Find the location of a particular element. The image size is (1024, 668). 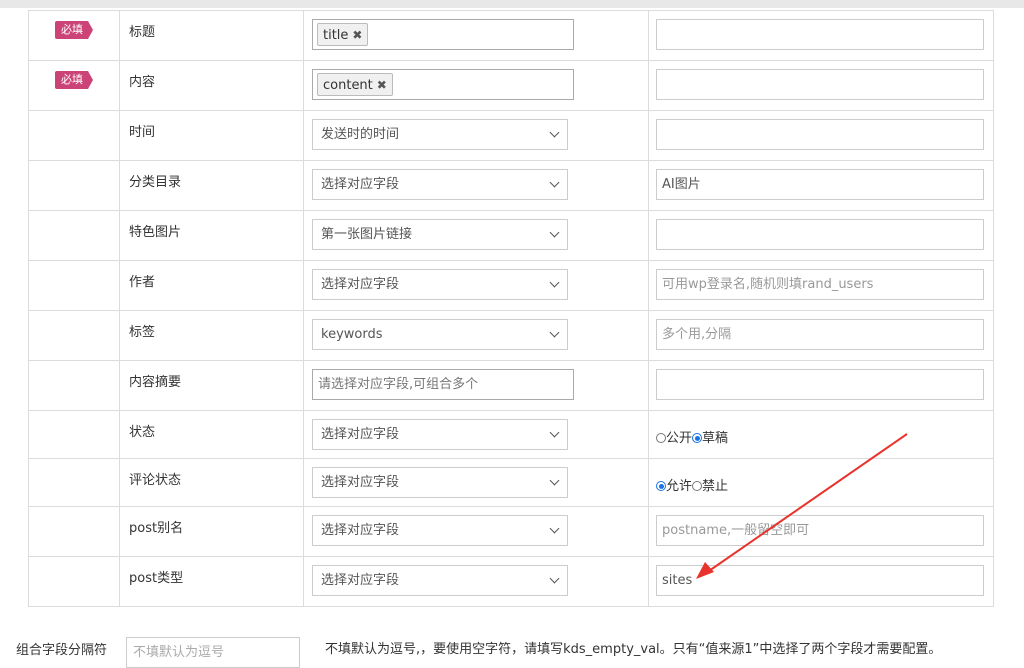

default-value-cell: postname,一般留空即可 is located at coordinates (821, 531).